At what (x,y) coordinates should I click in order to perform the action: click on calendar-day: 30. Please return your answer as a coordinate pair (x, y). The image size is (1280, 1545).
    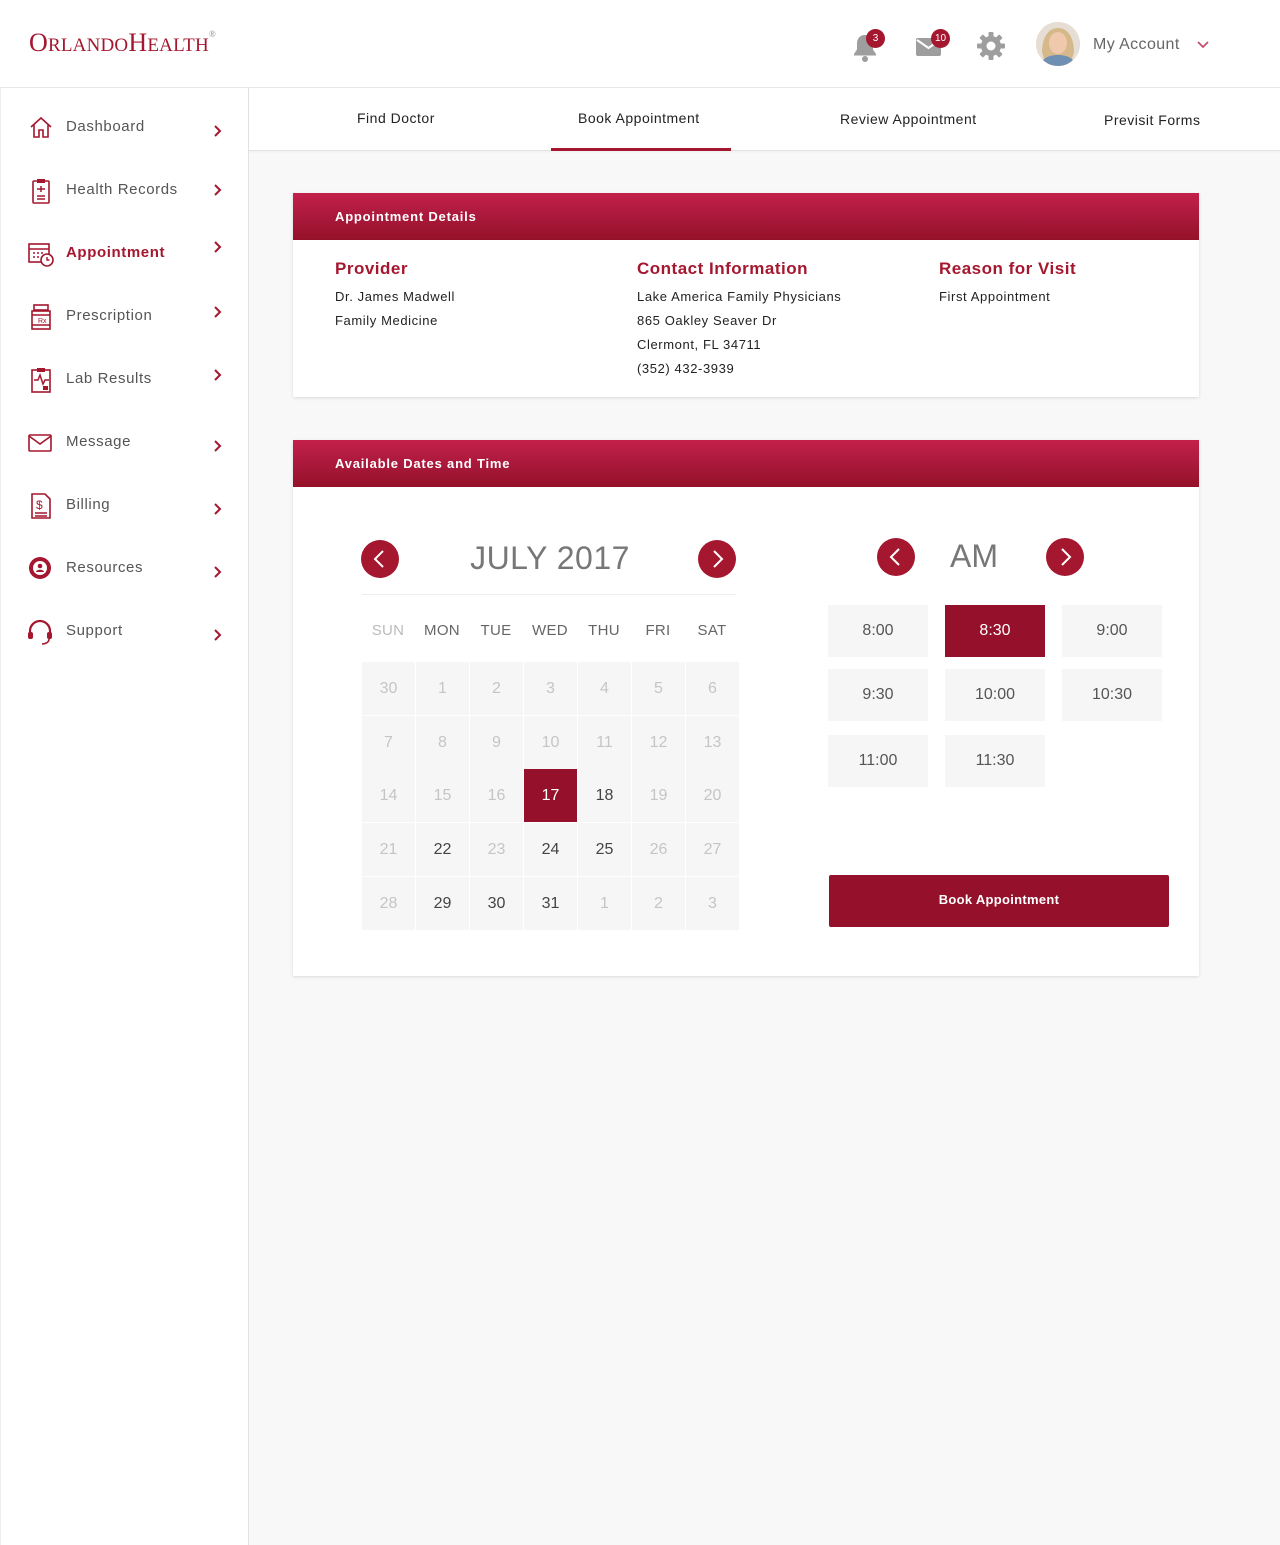
    Looking at the image, I should click on (496, 903).